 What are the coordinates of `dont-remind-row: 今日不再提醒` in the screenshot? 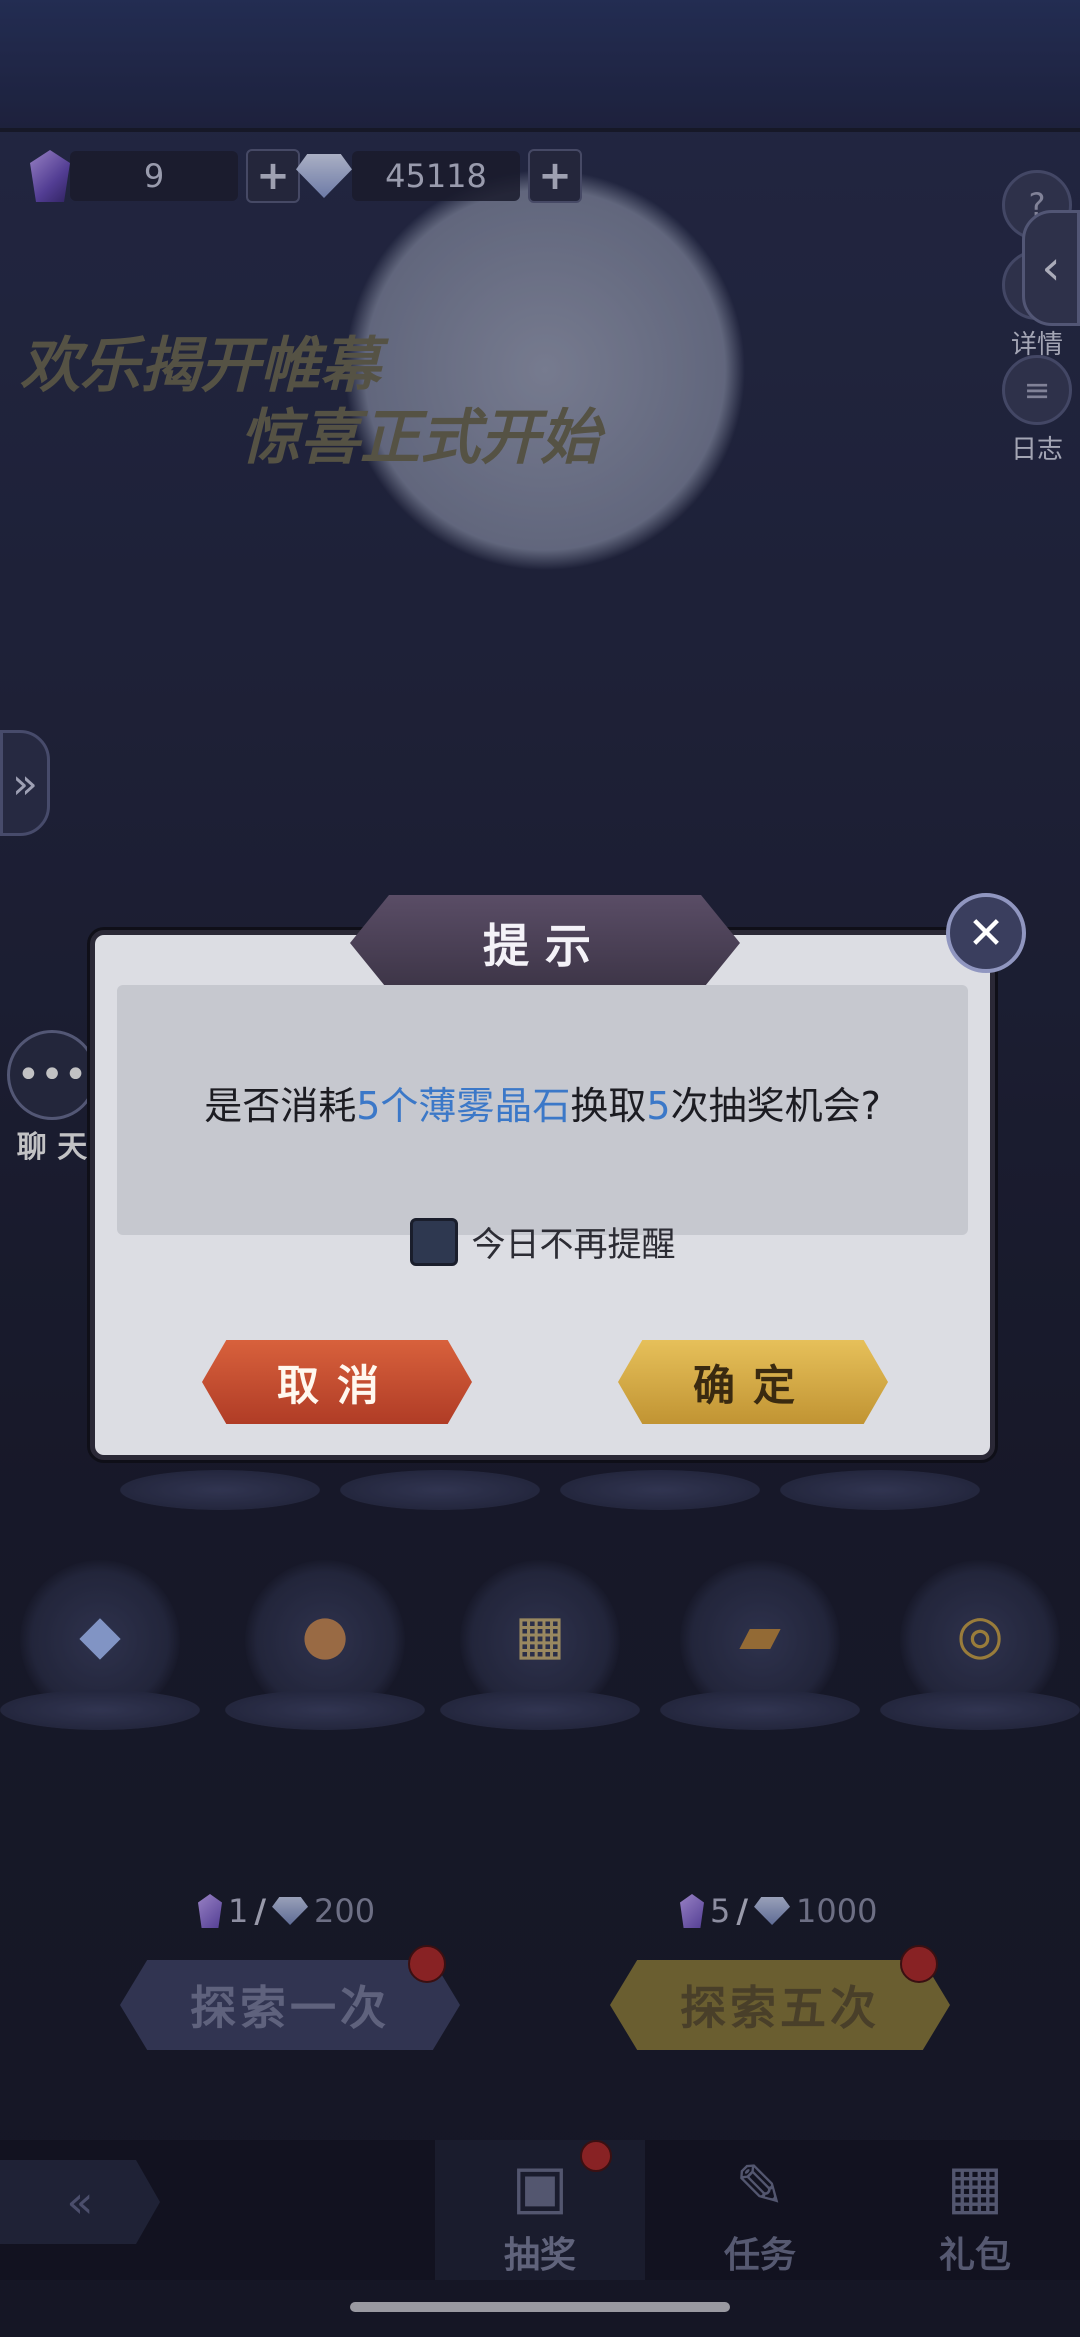 It's located at (542, 1241).